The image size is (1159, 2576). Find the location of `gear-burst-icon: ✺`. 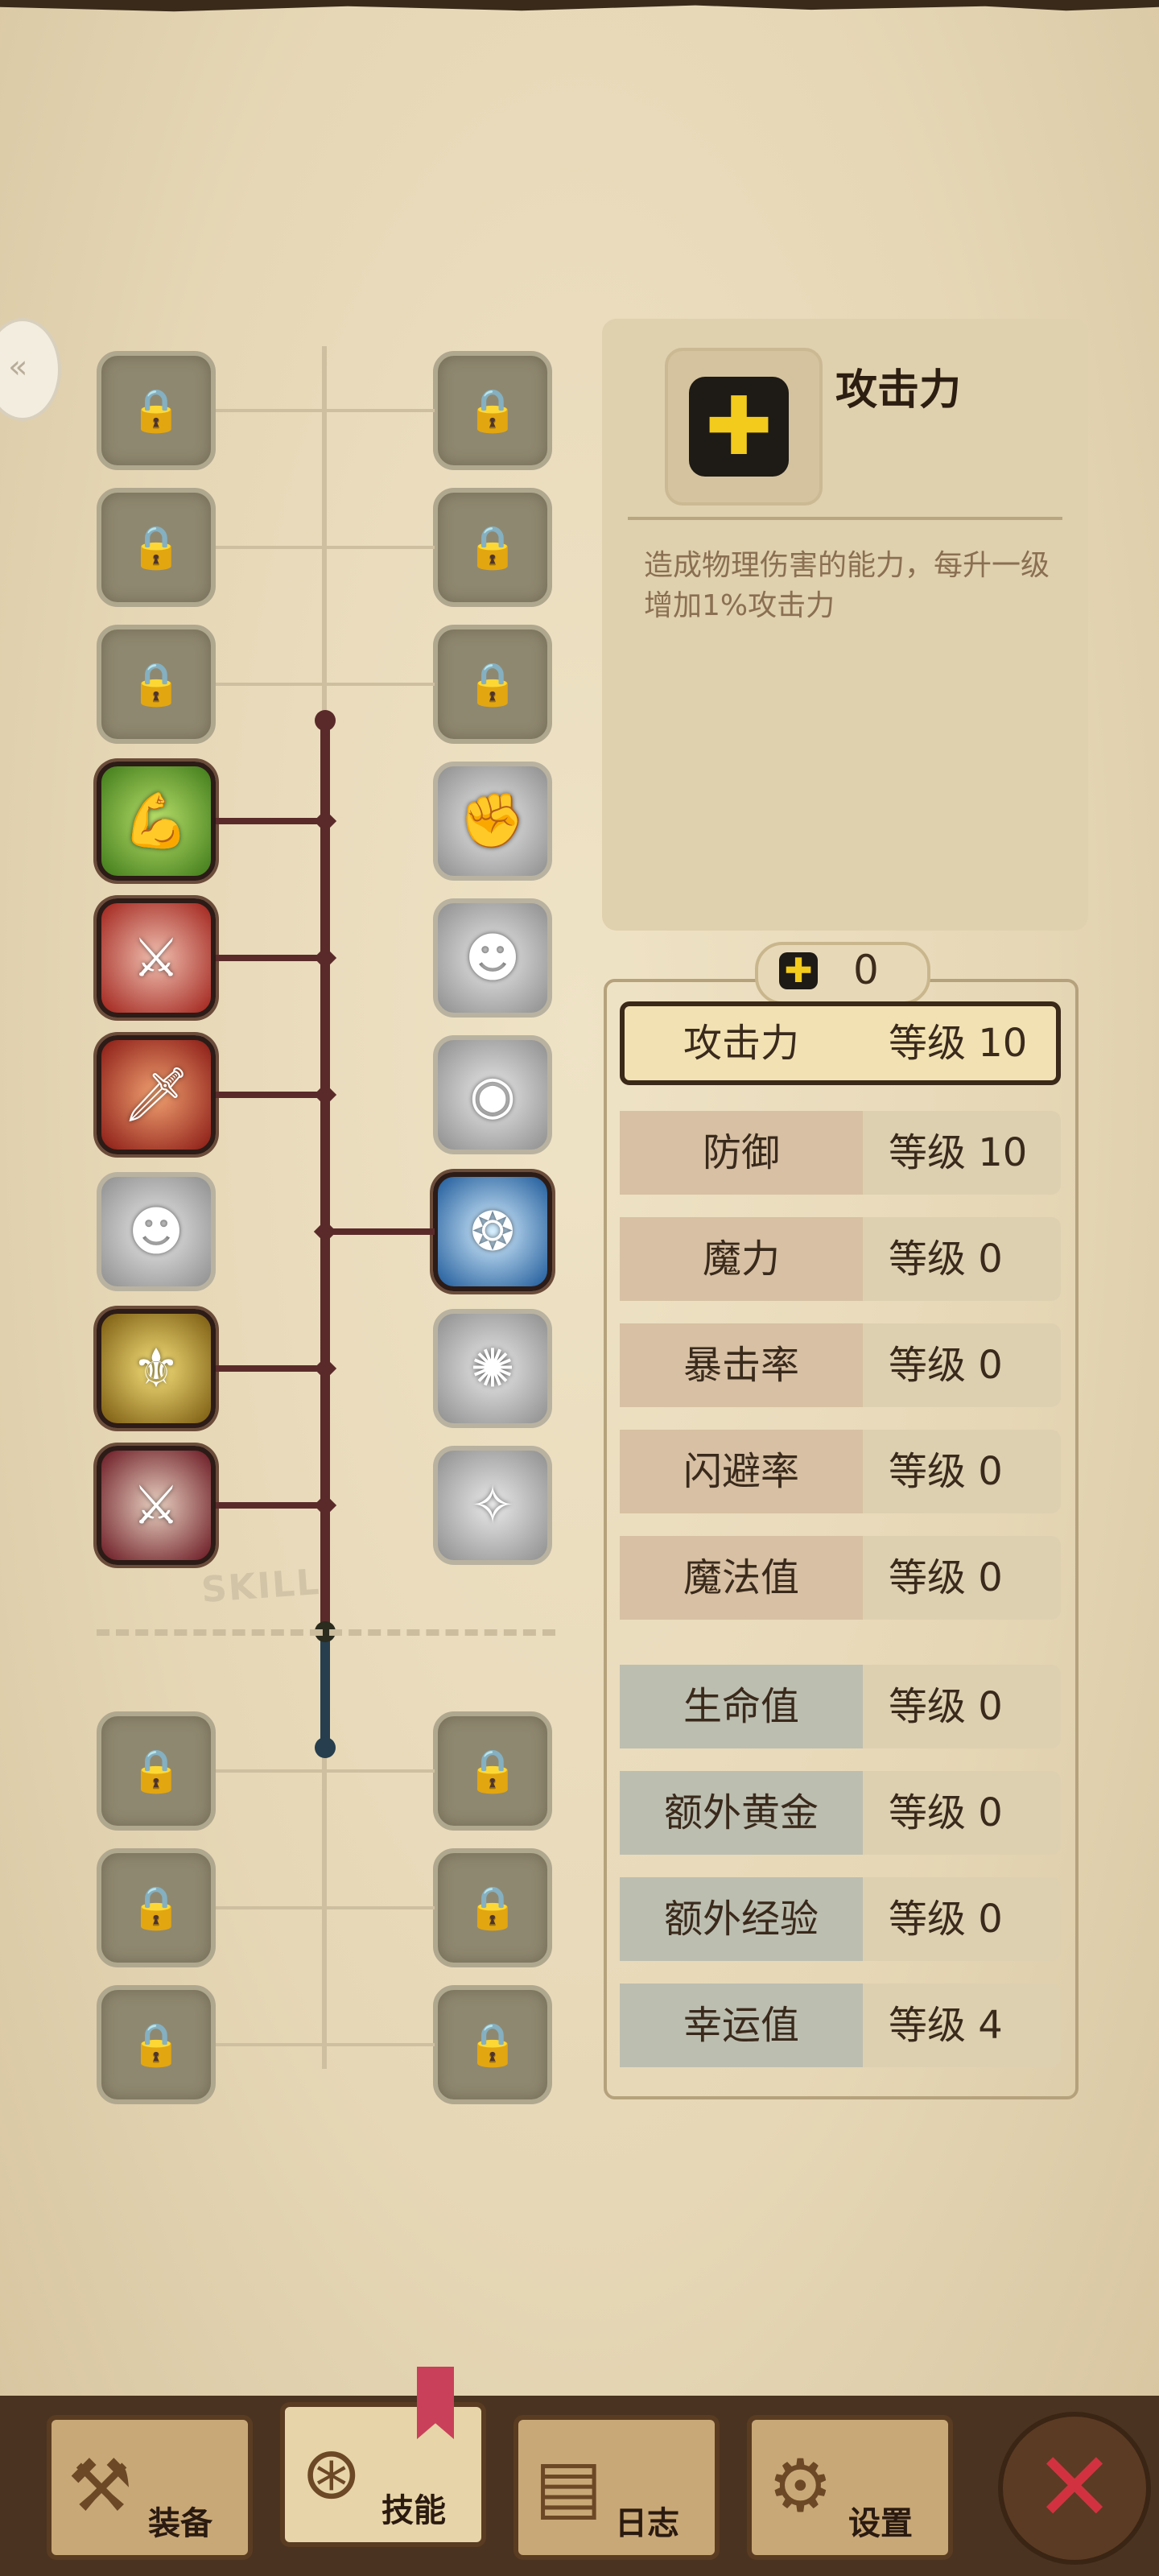

gear-burst-icon: ✺ is located at coordinates (492, 1368).